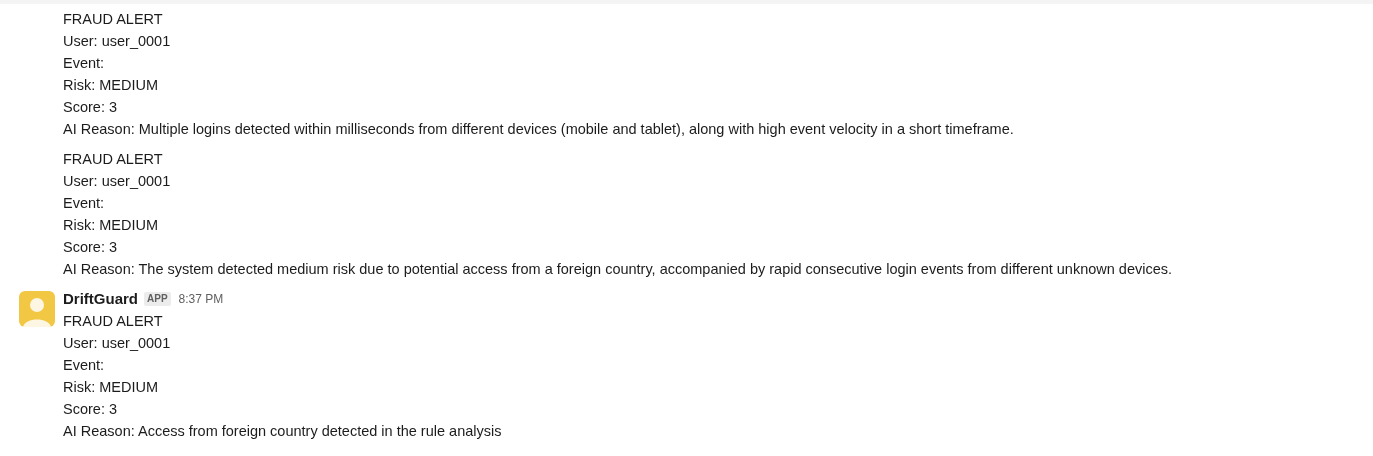  Describe the element at coordinates (37, 309) in the screenshot. I see `avatar-icon` at that location.